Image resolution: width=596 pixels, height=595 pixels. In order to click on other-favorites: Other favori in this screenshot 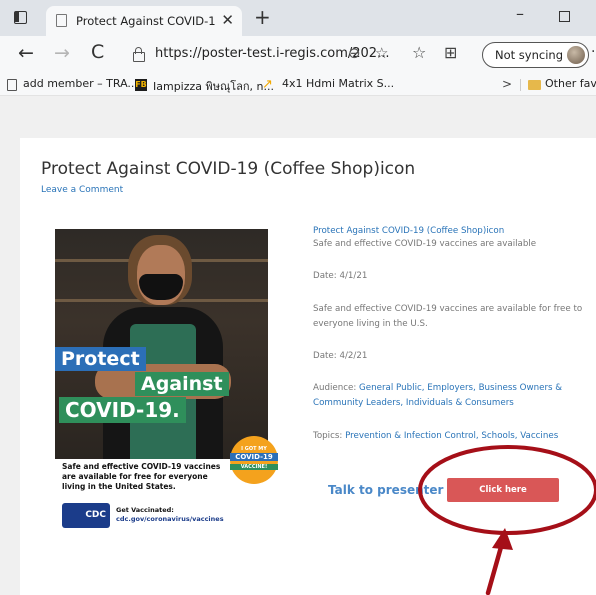, I will do `click(570, 83)`.